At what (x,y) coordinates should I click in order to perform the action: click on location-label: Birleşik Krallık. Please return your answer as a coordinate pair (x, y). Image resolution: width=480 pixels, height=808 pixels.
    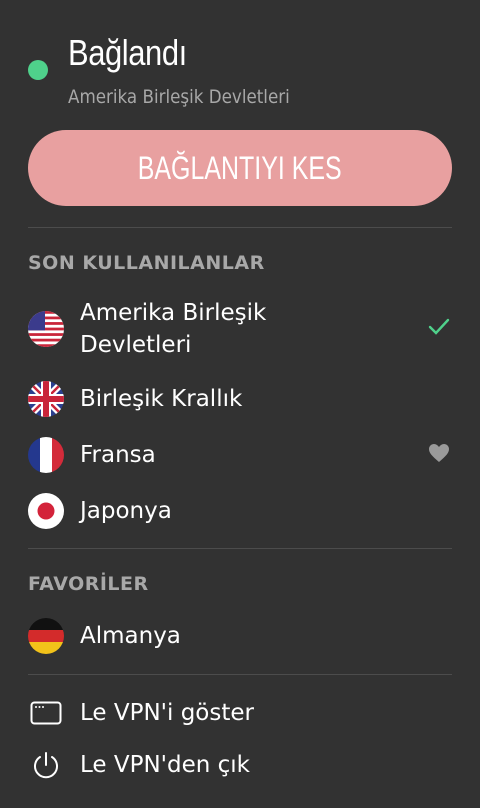
    Looking at the image, I should click on (161, 399).